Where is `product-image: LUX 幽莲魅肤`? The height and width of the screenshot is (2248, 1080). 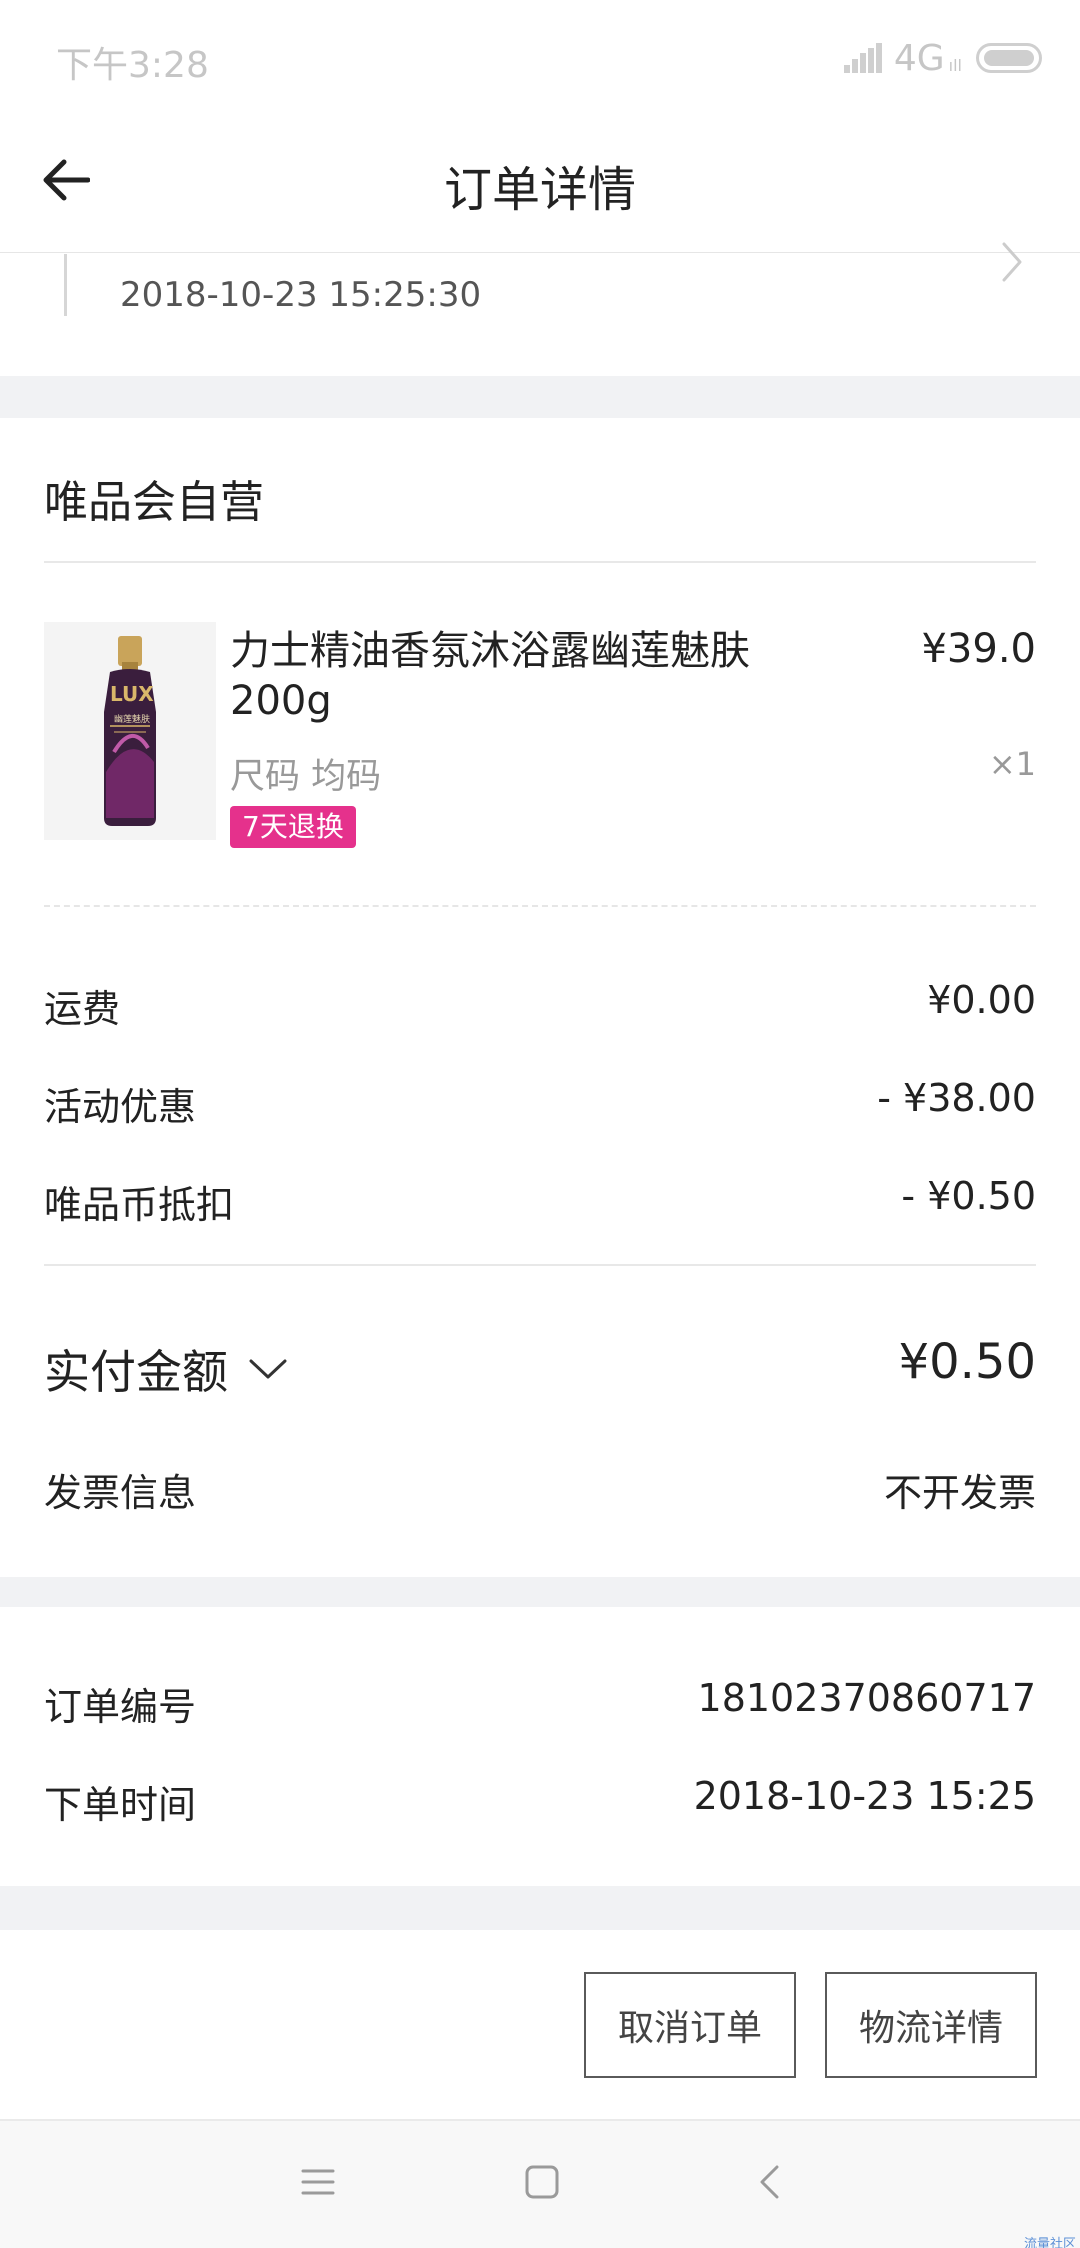
product-image: LUX 幽莲魅肤 is located at coordinates (130, 731).